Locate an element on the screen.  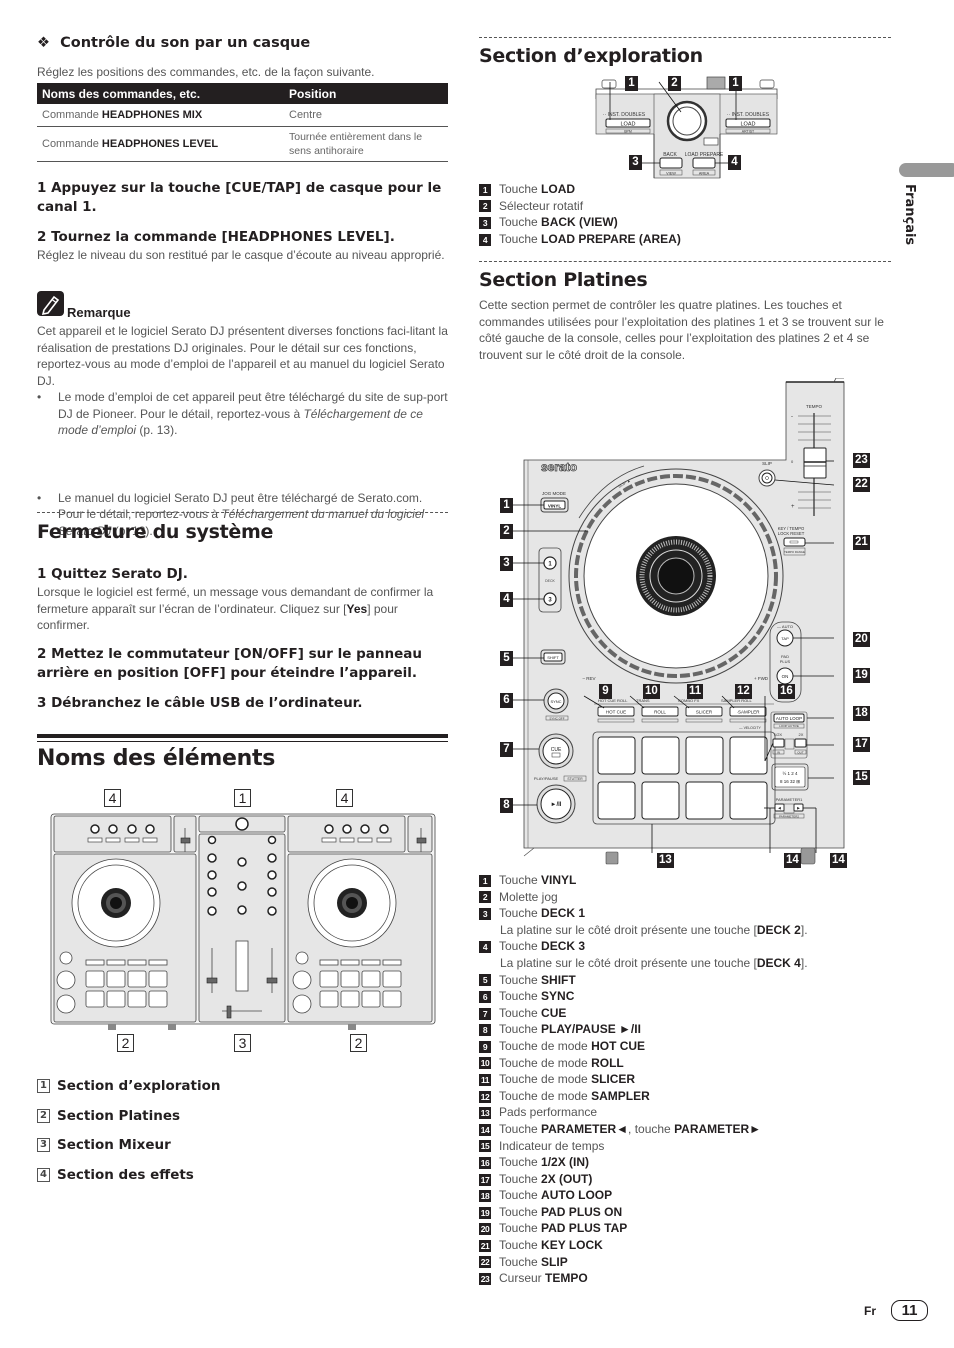
callout-11: 11 is located at coordinates (695, 691).